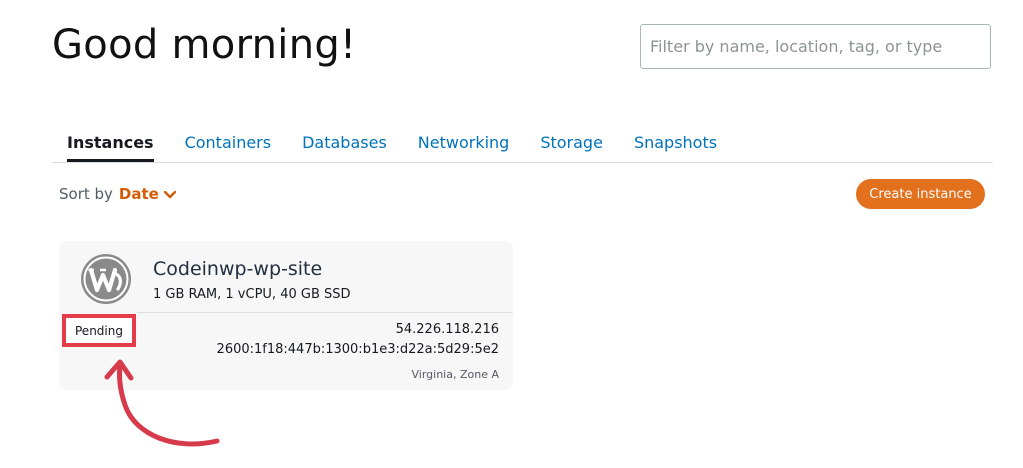 The width and height of the screenshot is (1023, 468). I want to click on sort-control: Sort by Date, so click(118, 194).